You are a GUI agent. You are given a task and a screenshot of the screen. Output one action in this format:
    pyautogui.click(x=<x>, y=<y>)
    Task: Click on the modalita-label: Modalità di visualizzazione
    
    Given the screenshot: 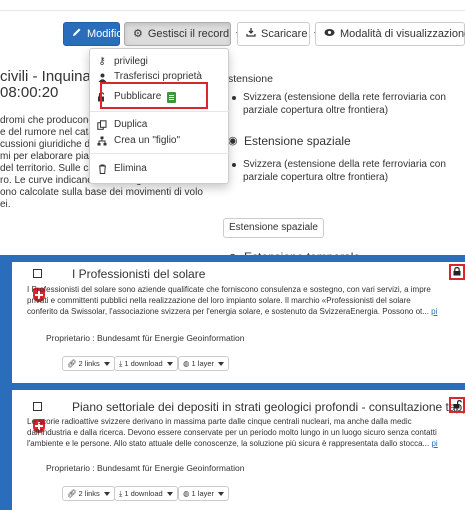 What is the action you would take?
    pyautogui.click(x=402, y=34)
    